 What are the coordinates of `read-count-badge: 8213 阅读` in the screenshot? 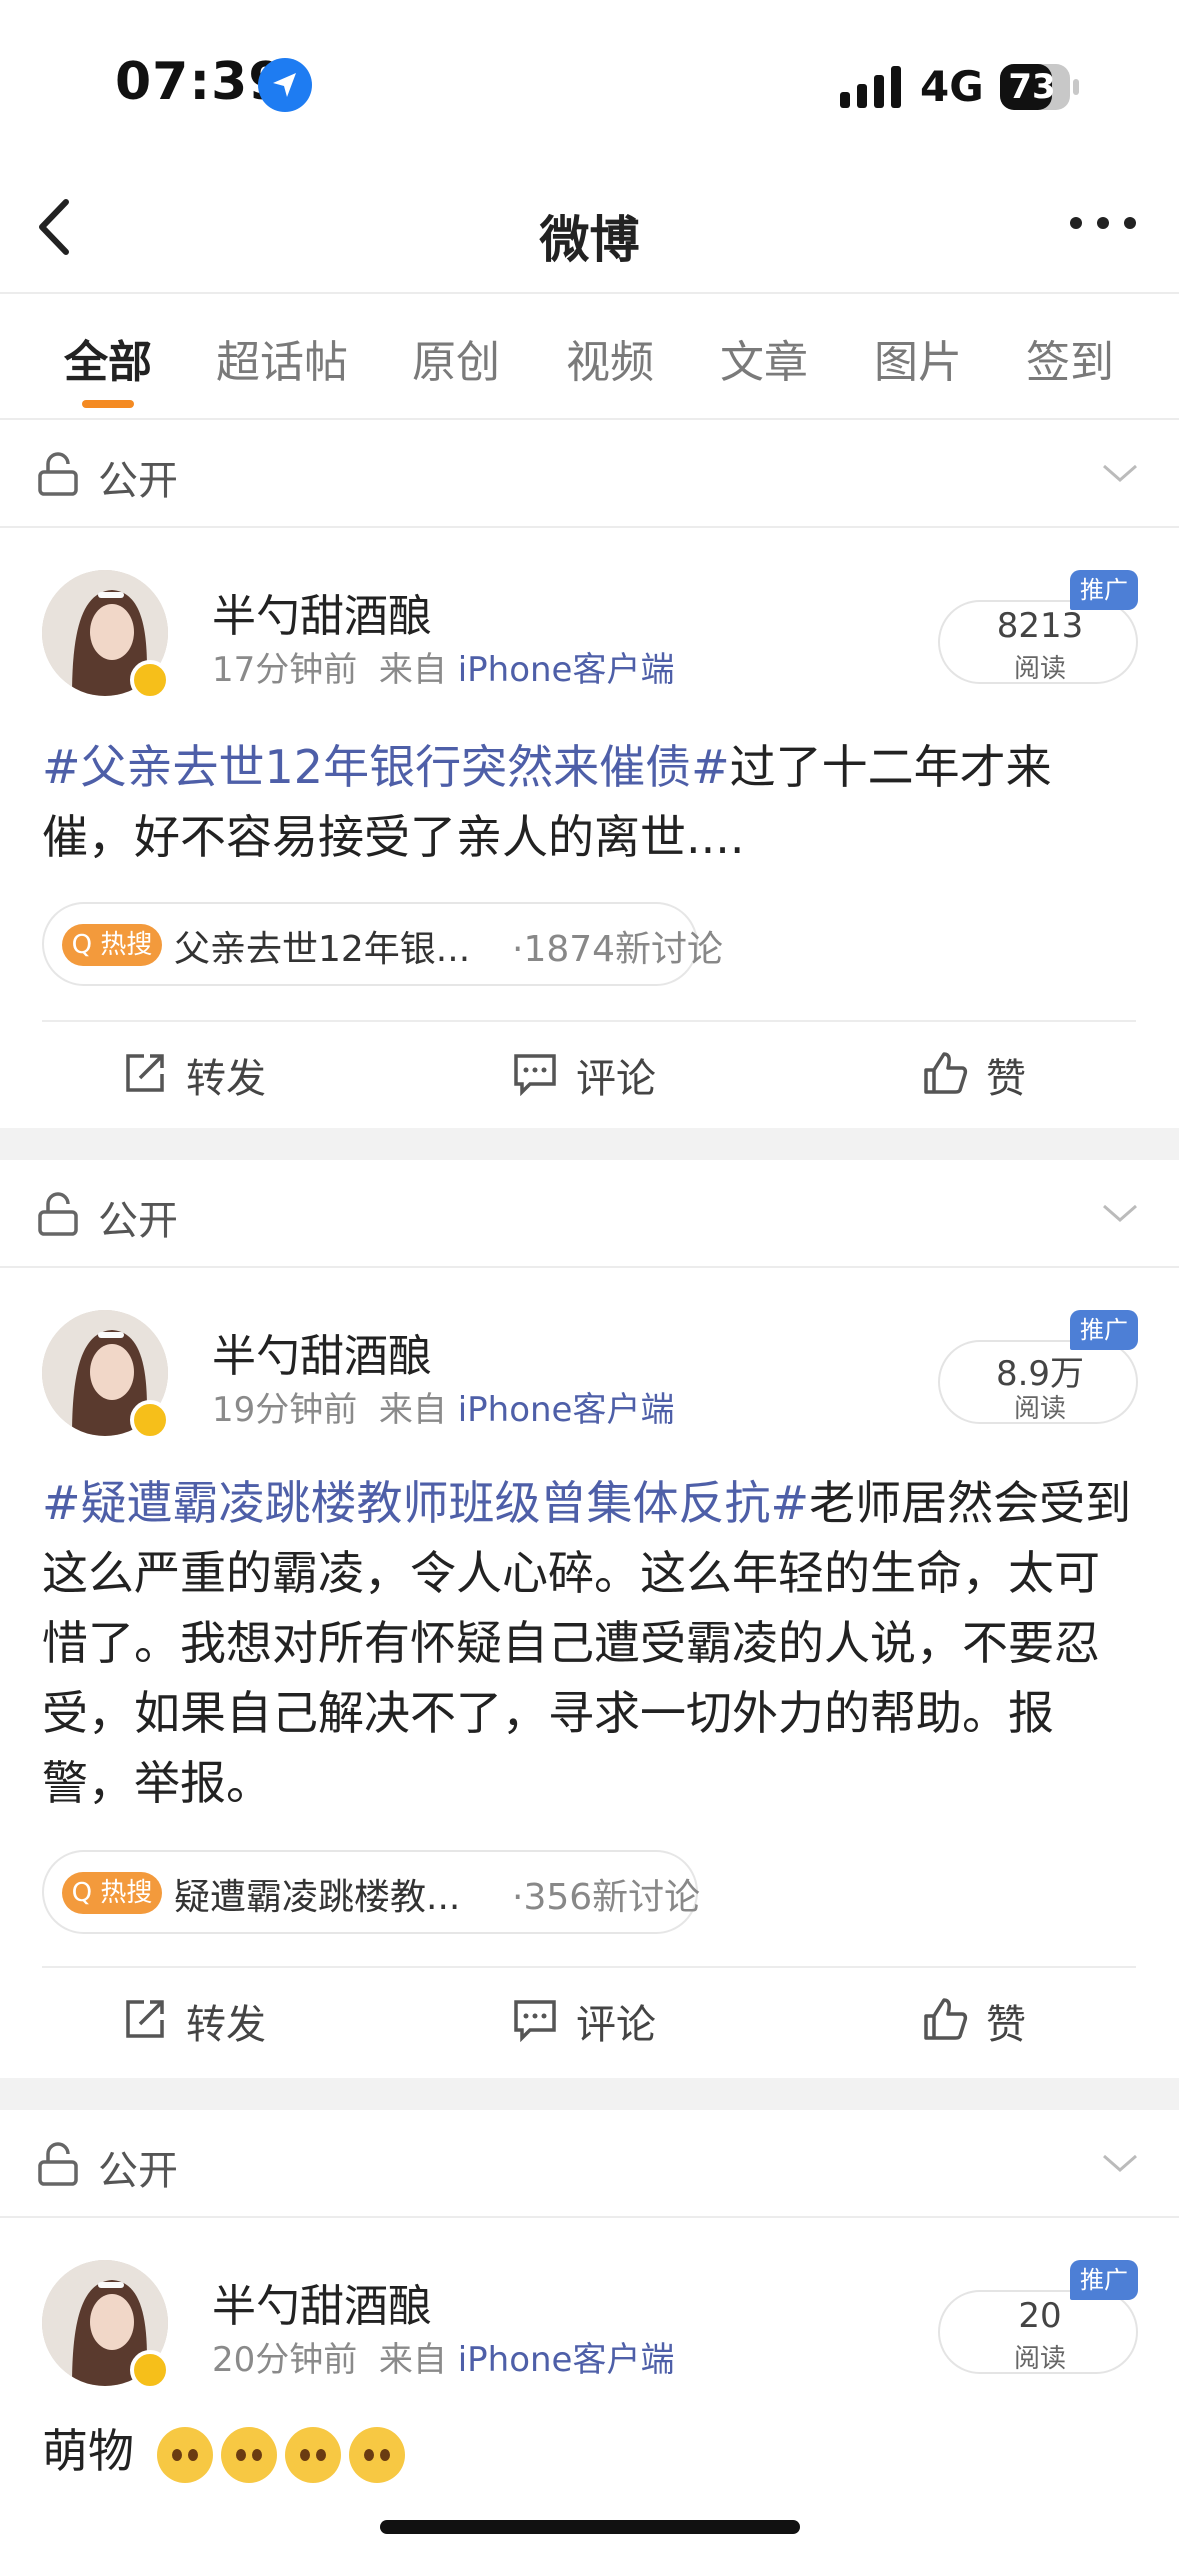 It's located at (1038, 642).